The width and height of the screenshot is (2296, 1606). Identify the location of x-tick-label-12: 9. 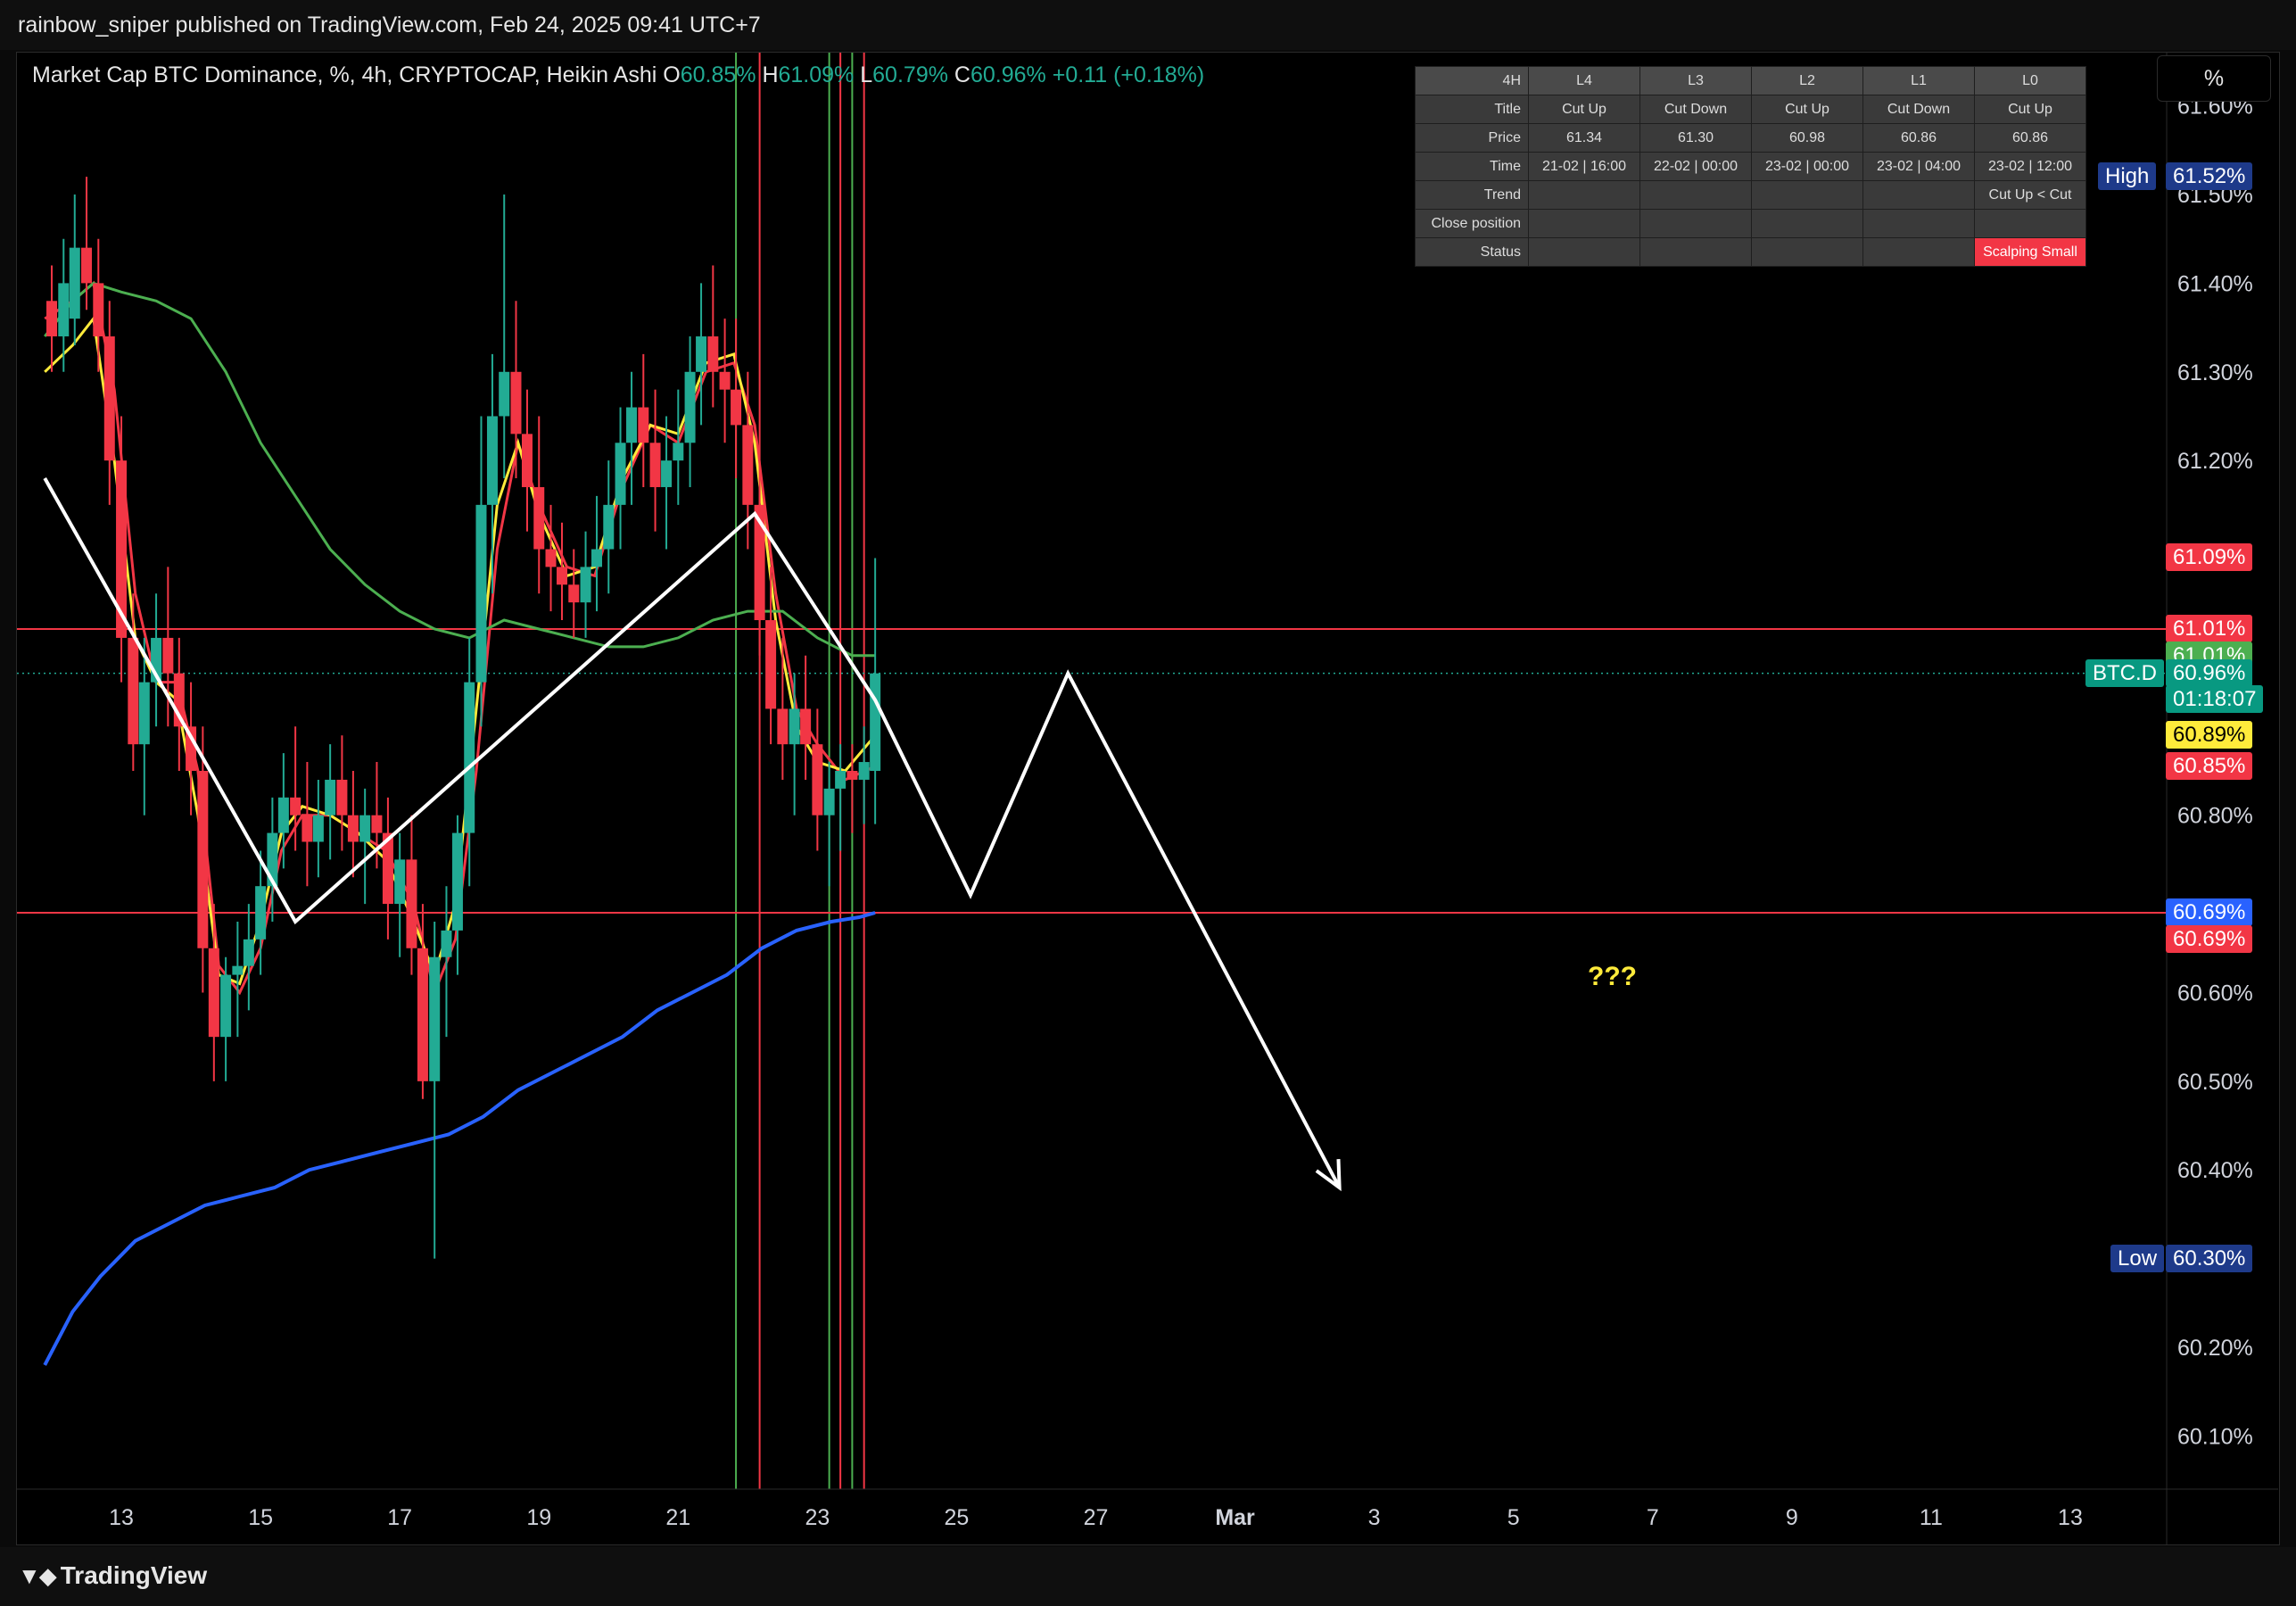
(1792, 1517).